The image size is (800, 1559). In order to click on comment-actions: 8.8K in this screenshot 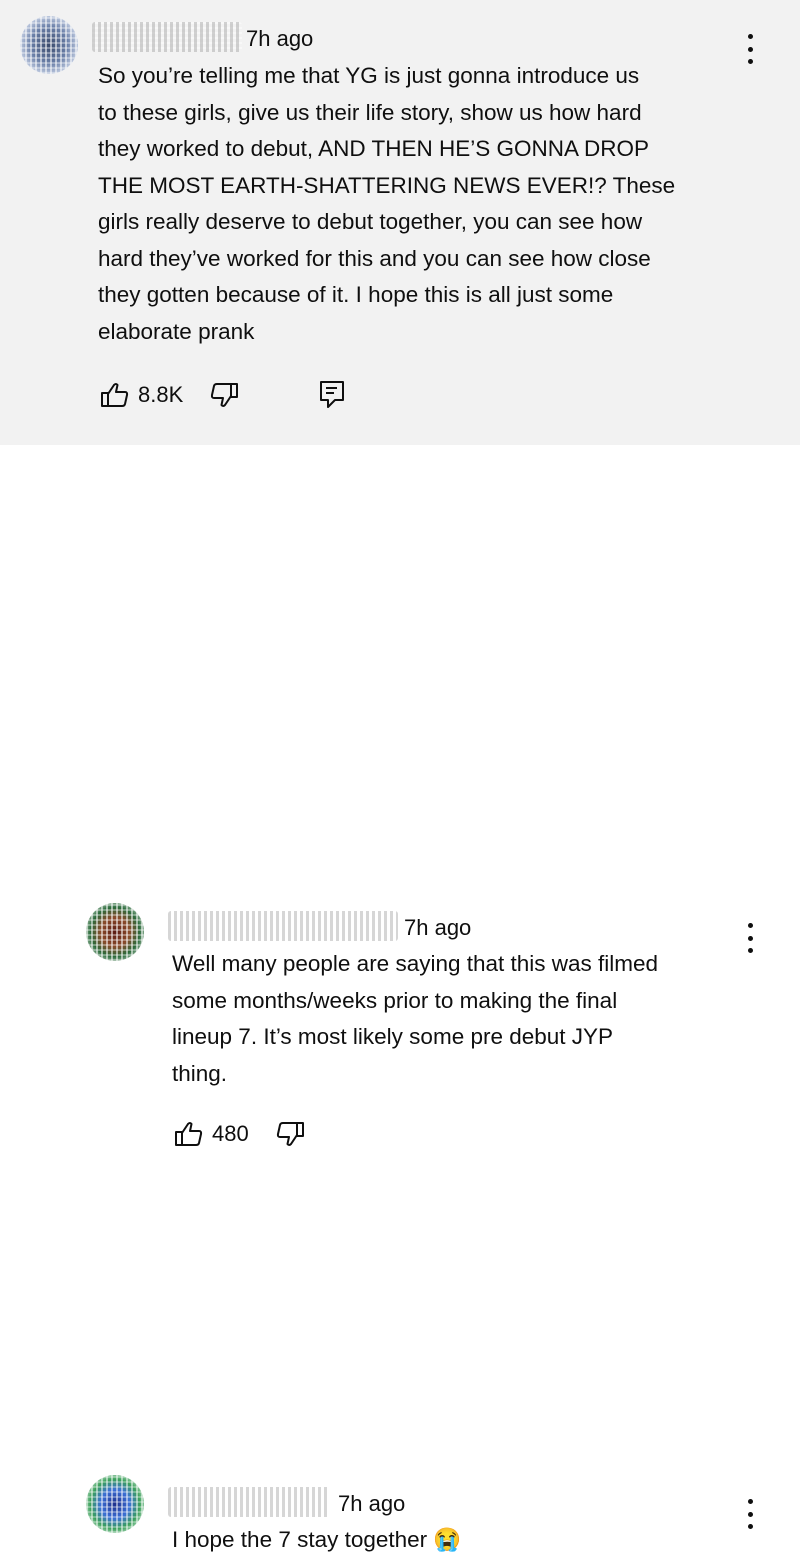, I will do `click(222, 395)`.